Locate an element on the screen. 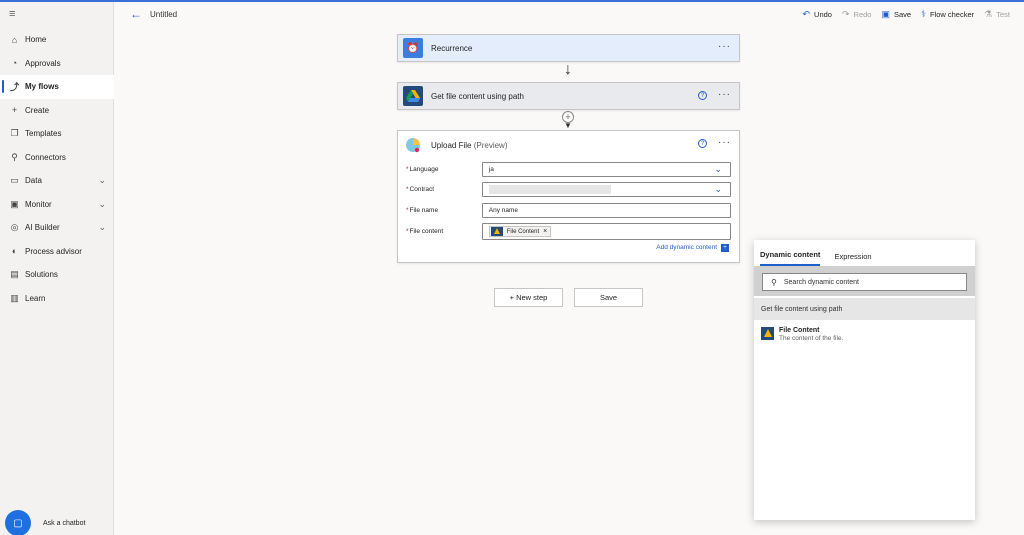 The width and height of the screenshot is (1024, 535). file-name-value: Any name is located at coordinates (503, 210).